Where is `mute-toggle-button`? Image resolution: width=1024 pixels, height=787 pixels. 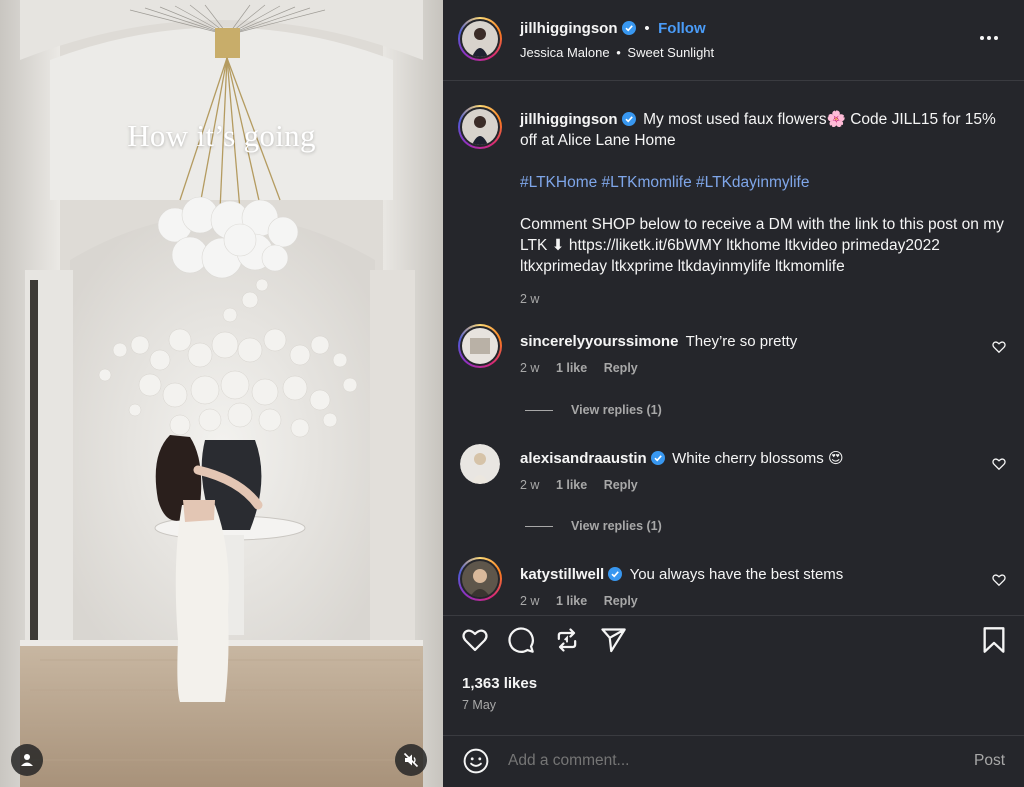
mute-toggle-button is located at coordinates (411, 760).